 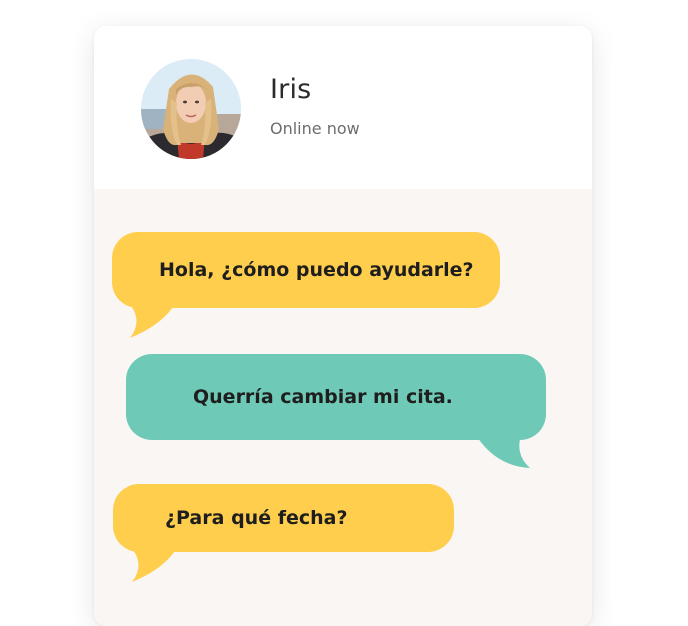 What do you see at coordinates (323, 397) in the screenshot?
I see `message-text: Querría cambiar mi cita.` at bounding box center [323, 397].